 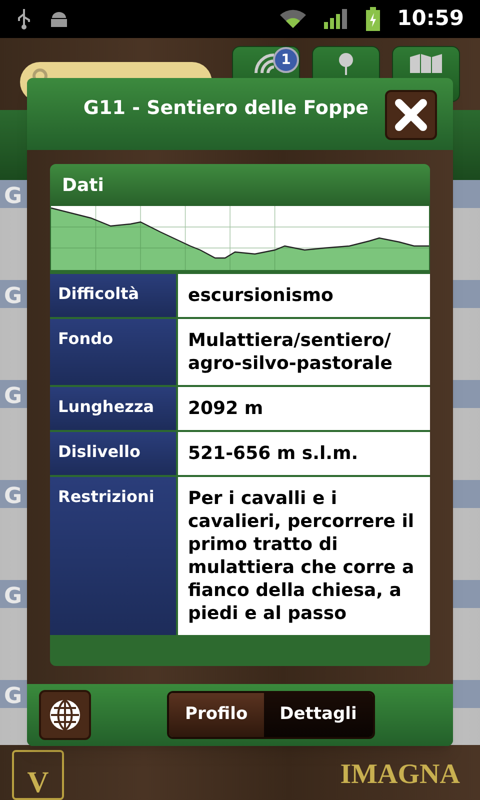 What do you see at coordinates (373, 19) in the screenshot?
I see `battery-icon` at bounding box center [373, 19].